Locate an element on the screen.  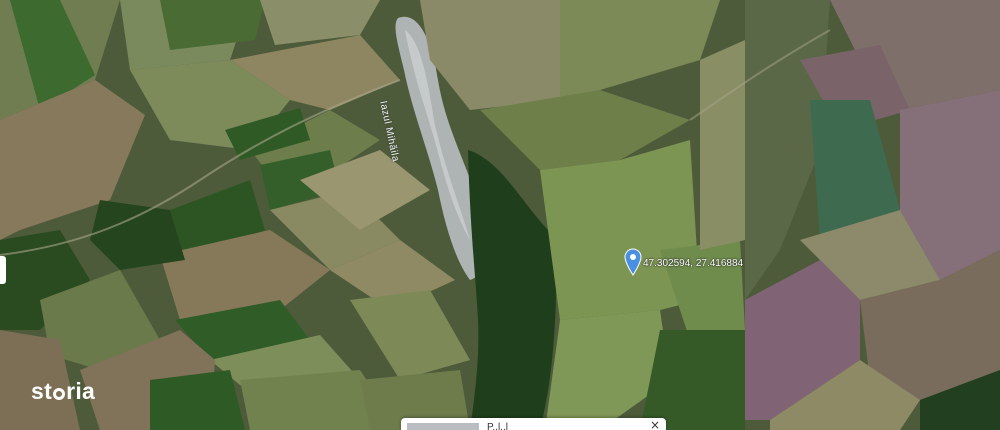
listing-title: P..l..l is located at coordinates (497, 426).